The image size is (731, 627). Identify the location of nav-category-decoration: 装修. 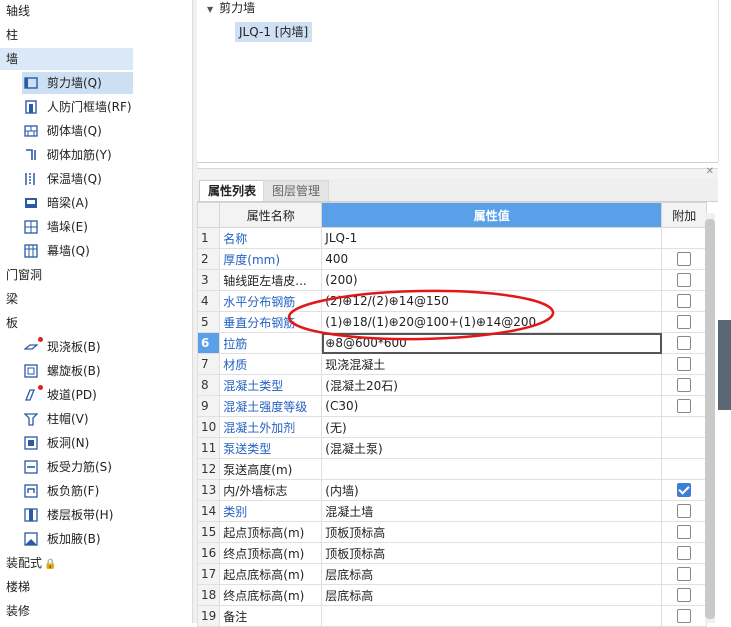
(18, 611).